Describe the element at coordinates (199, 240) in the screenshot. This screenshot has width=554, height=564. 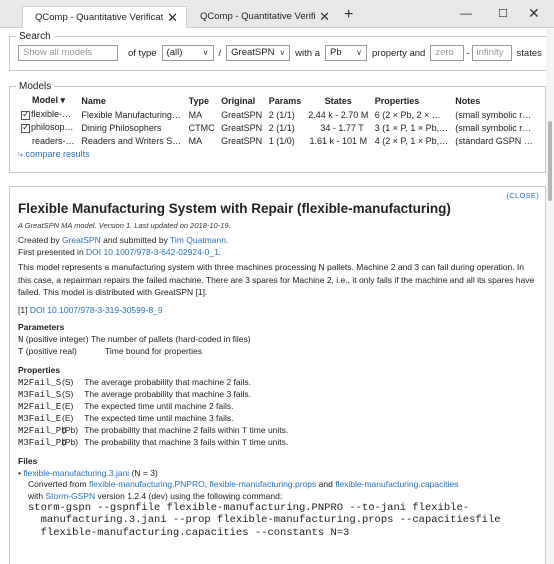
I see `submitter-link: Tim Quatmann.` at that location.